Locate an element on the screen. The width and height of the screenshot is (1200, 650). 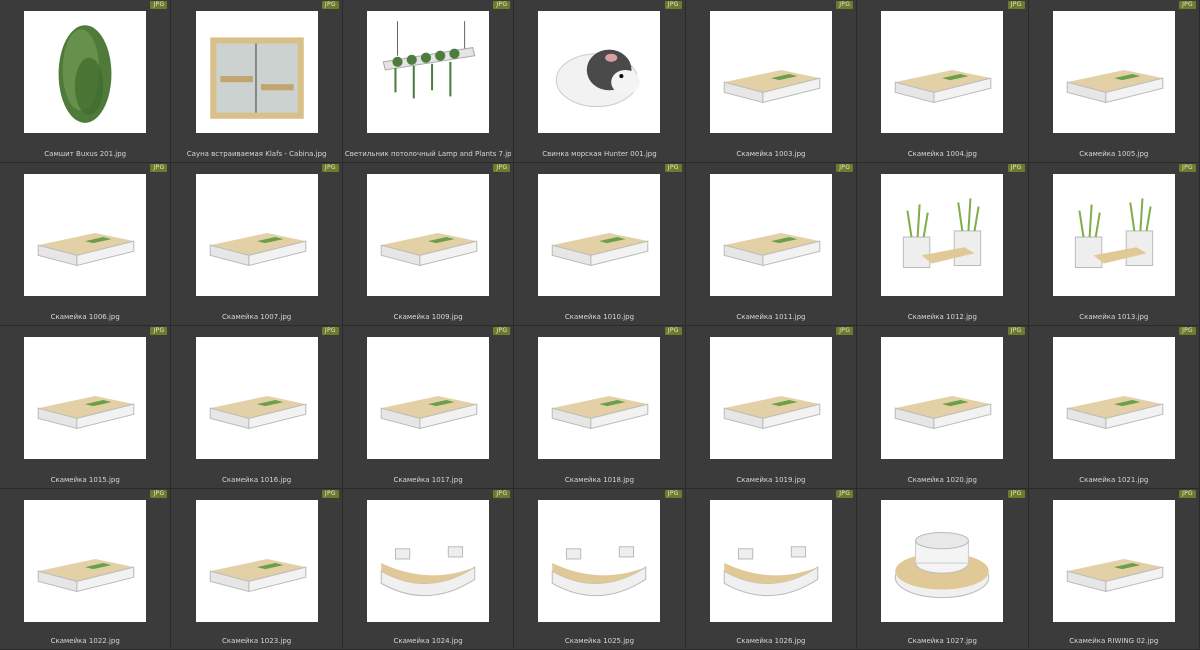
file-name-caption: Скамейка 1010.jpg is located at coordinates (599, 317).